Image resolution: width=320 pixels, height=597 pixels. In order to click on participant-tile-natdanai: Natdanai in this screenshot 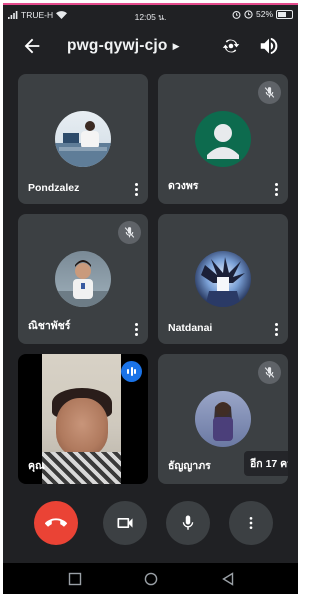, I will do `click(223, 279)`.